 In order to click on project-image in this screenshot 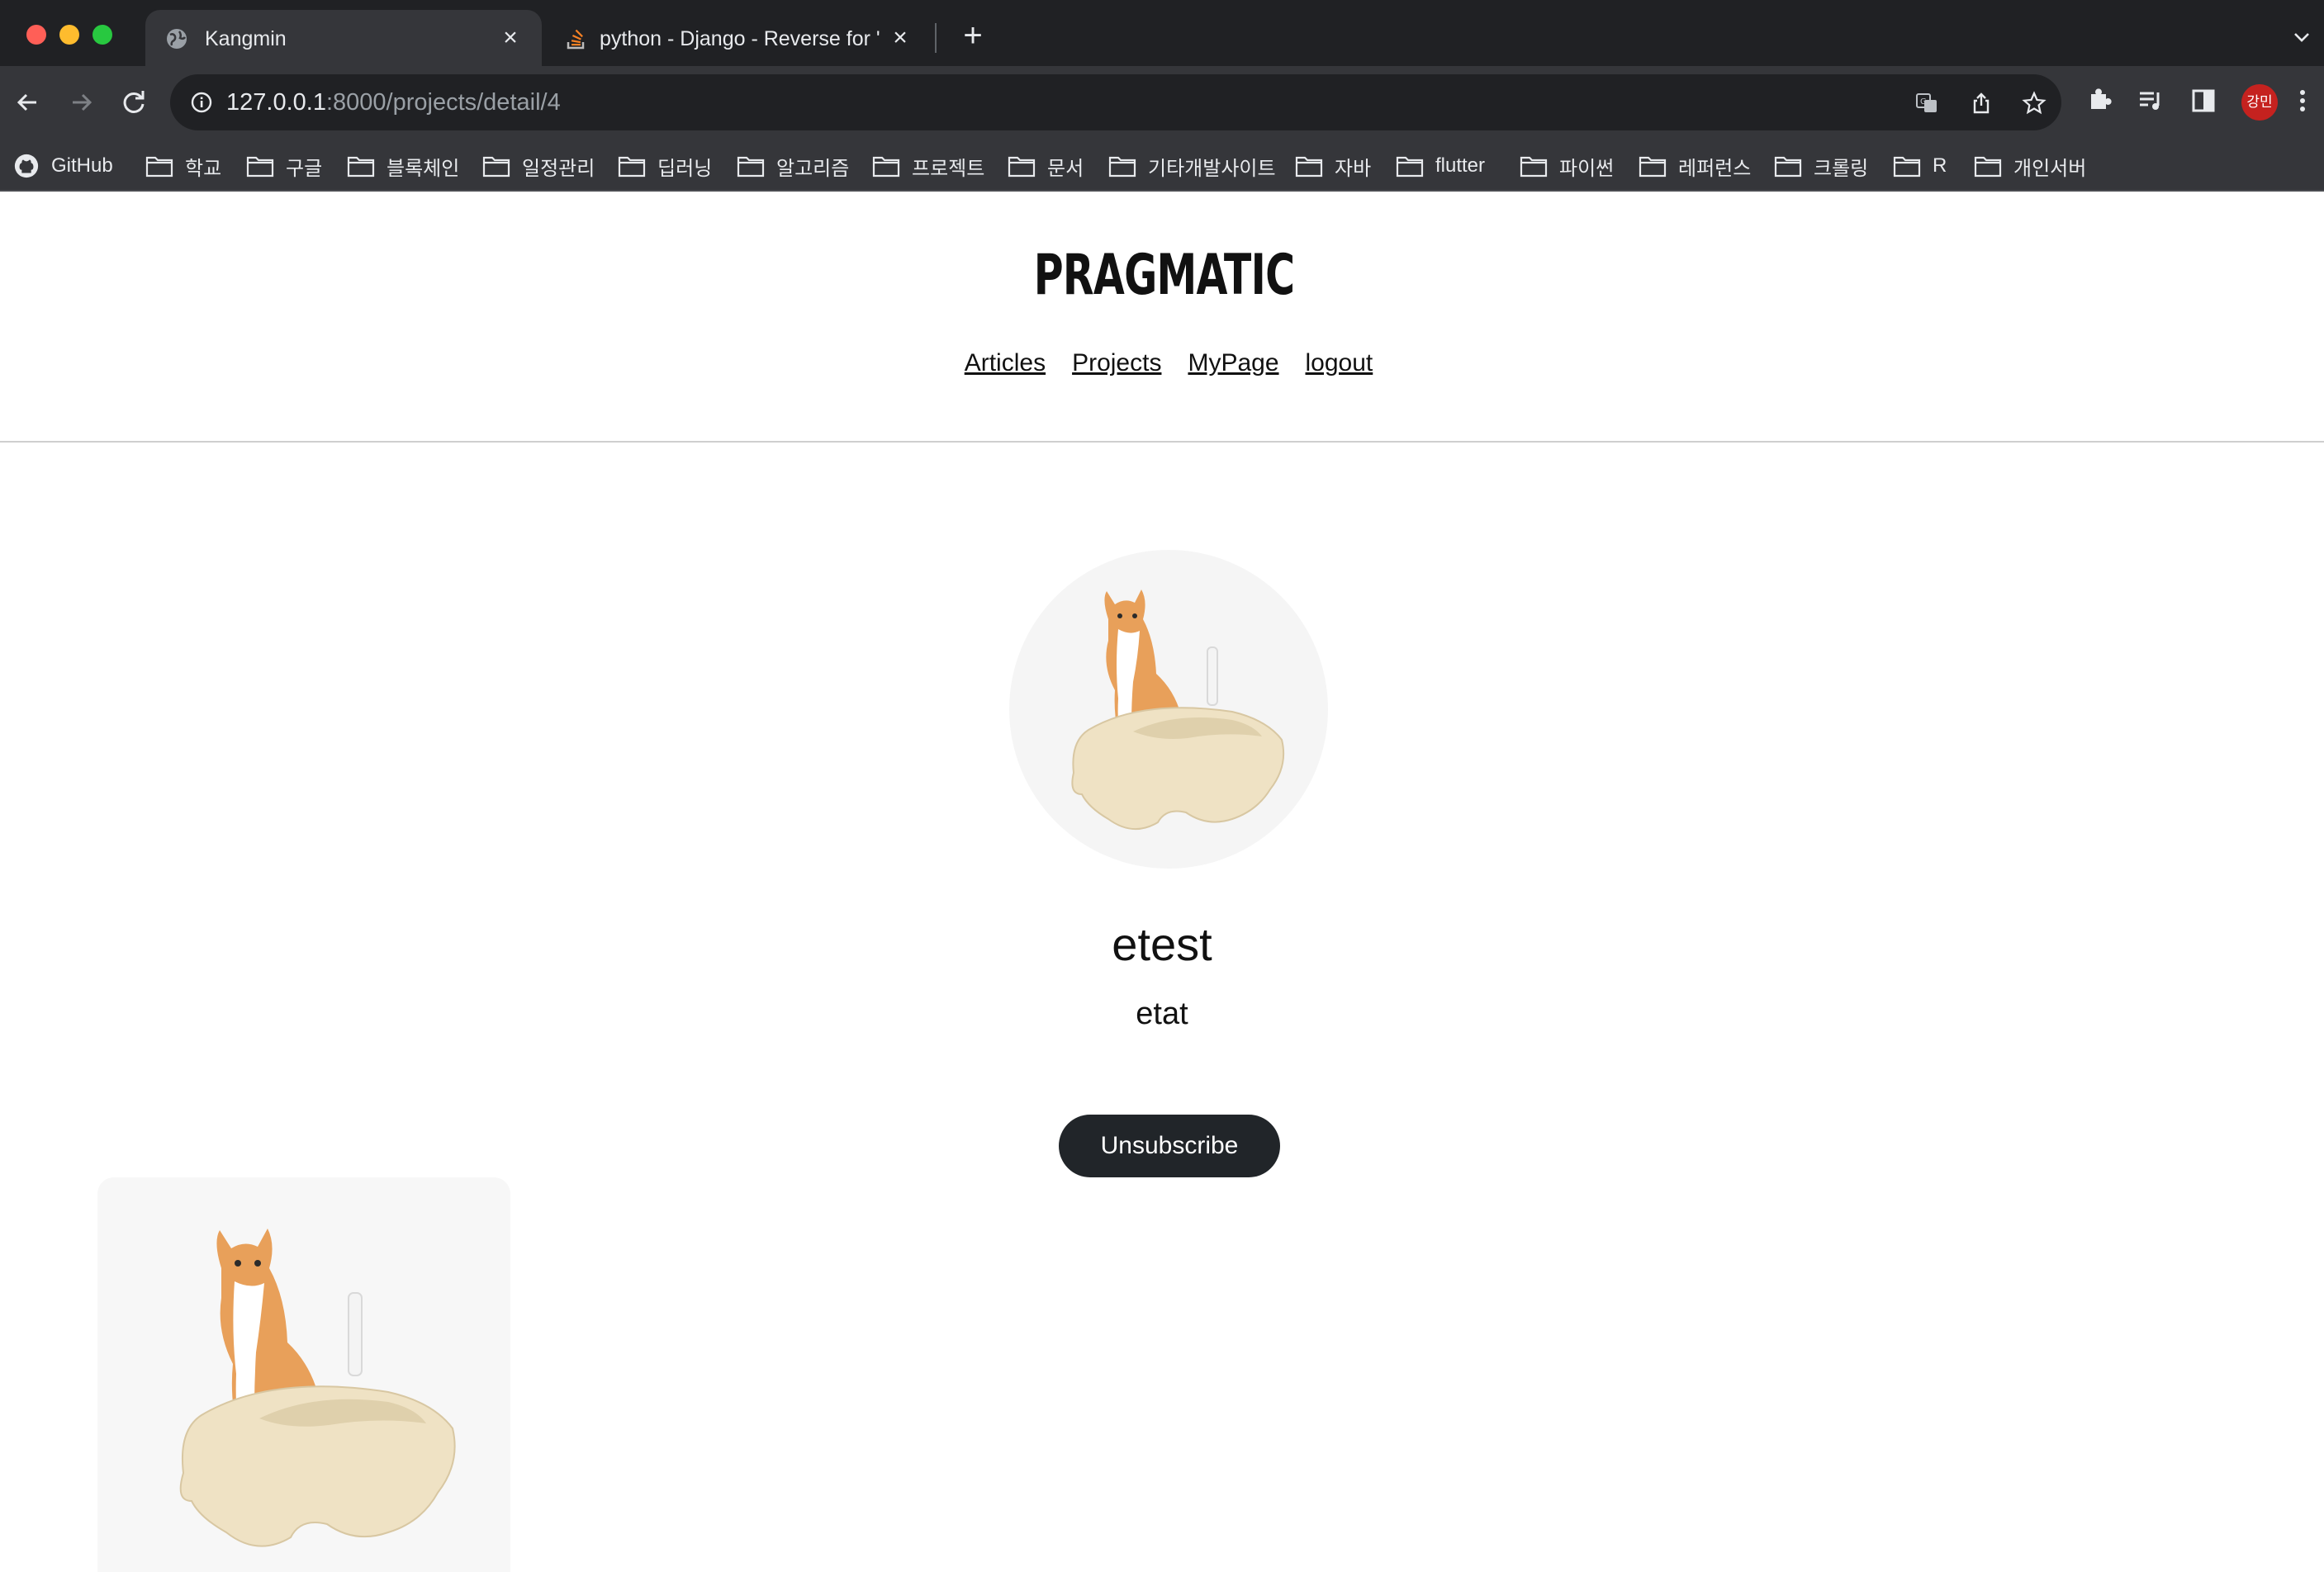, I will do `click(1168, 709)`.